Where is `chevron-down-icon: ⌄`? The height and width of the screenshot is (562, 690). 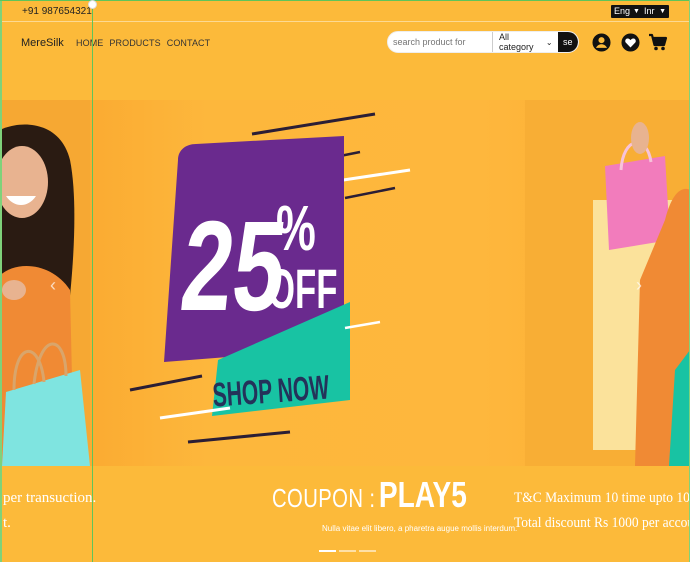
chevron-down-icon: ⌄ is located at coordinates (549, 42).